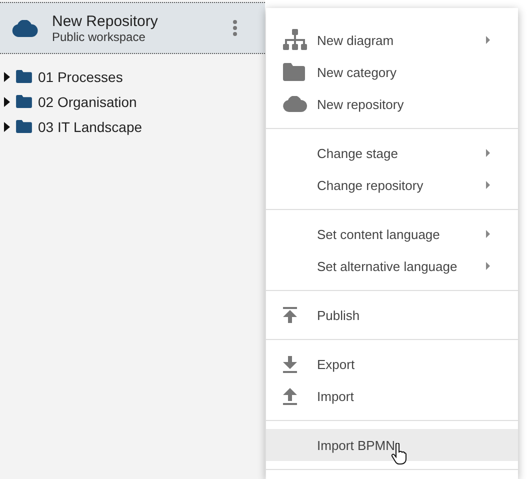  Describe the element at coordinates (392, 396) in the screenshot. I see `menu-item: Import` at that location.